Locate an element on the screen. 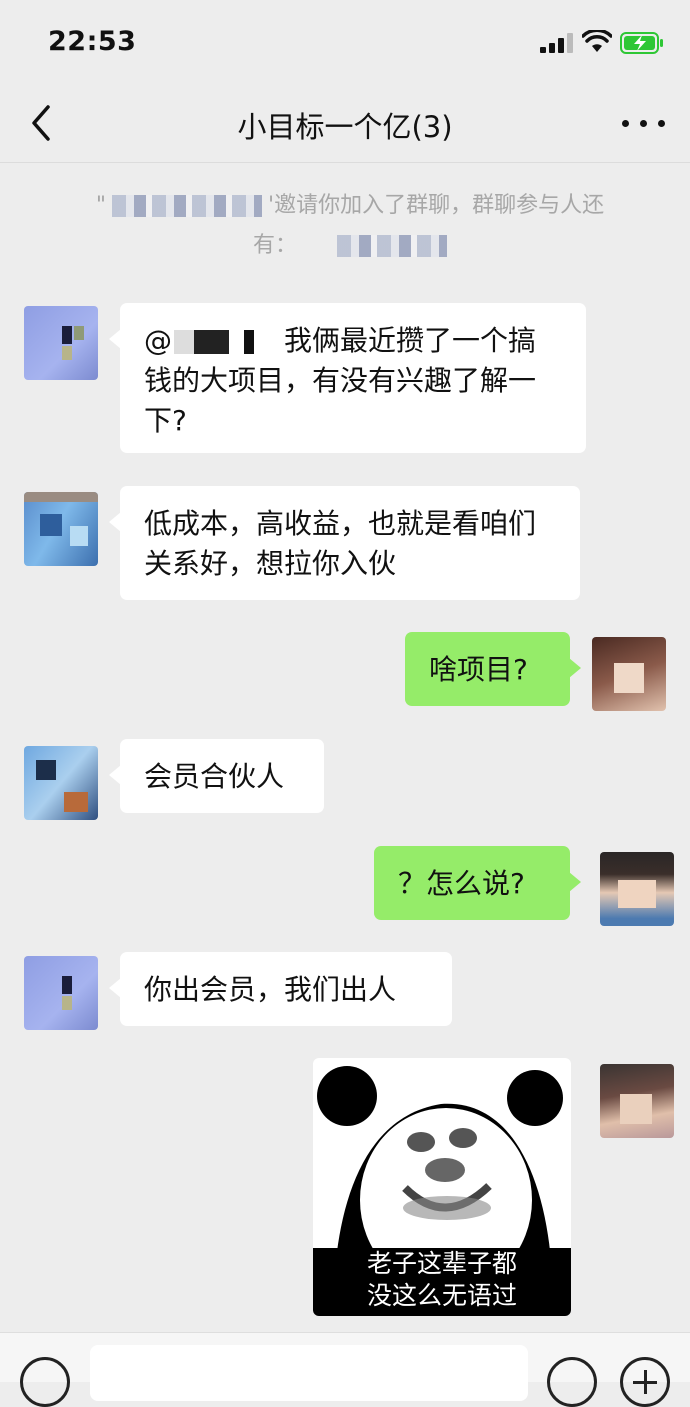 The width and height of the screenshot is (690, 1407). message-text: 啥项目? is located at coordinates (478, 669).